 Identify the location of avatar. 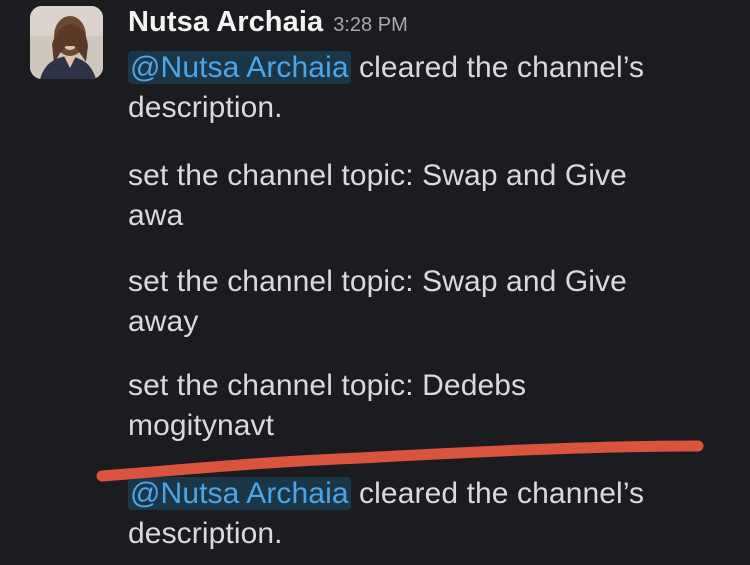
(66, 42).